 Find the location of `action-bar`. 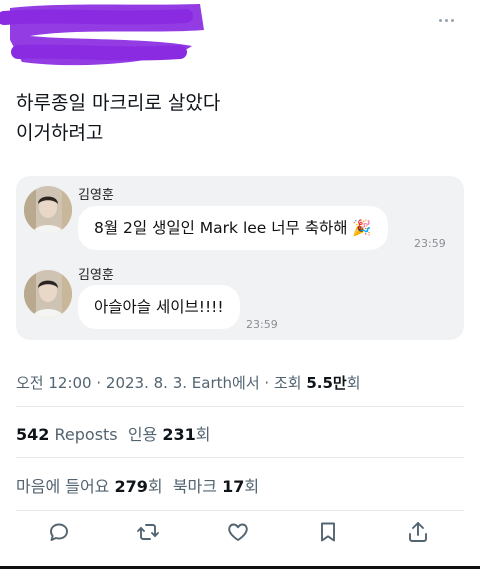

action-bar is located at coordinates (240, 535).